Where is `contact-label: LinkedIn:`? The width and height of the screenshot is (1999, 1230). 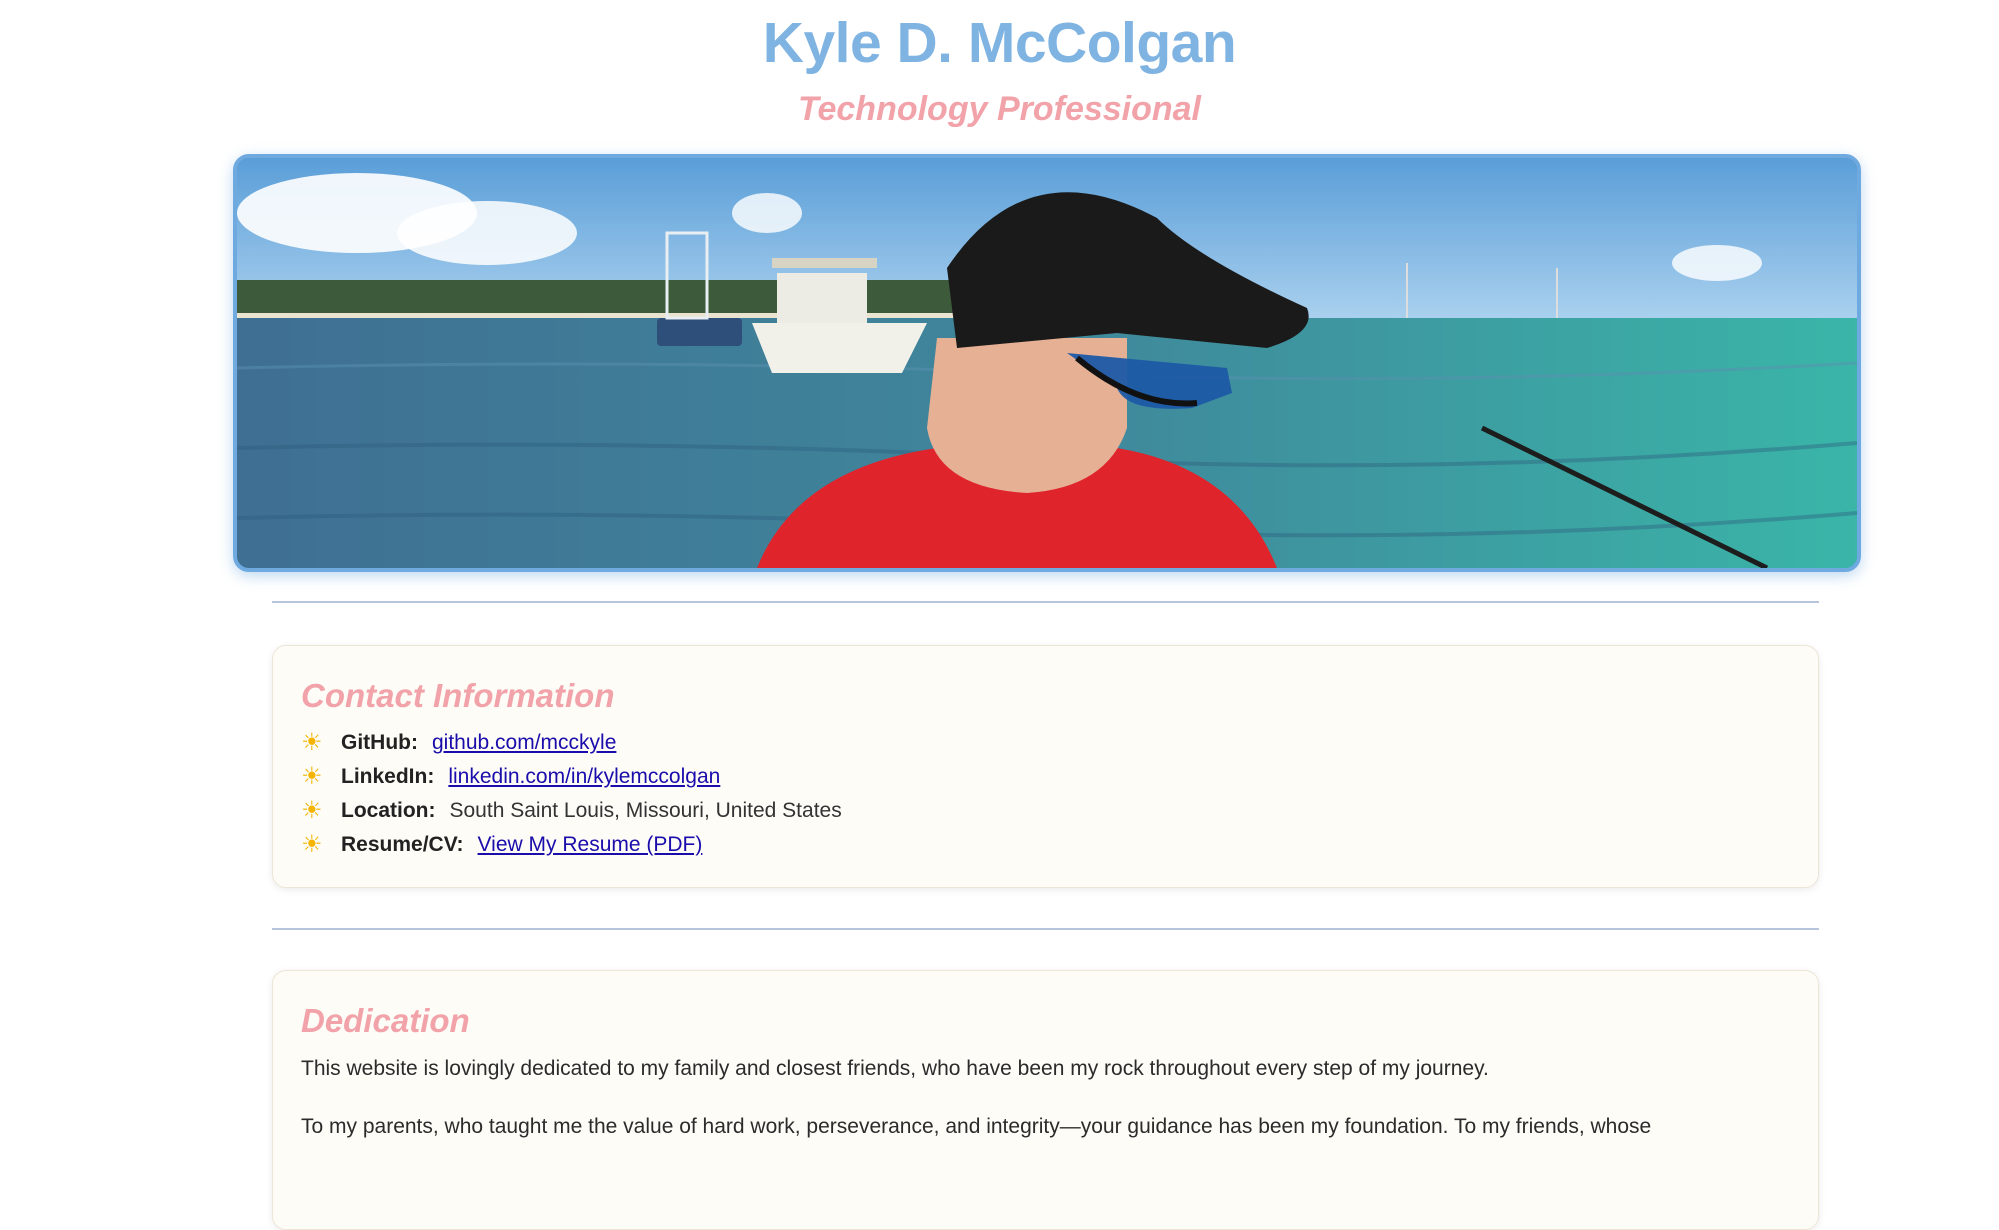 contact-label: LinkedIn: is located at coordinates (388, 776).